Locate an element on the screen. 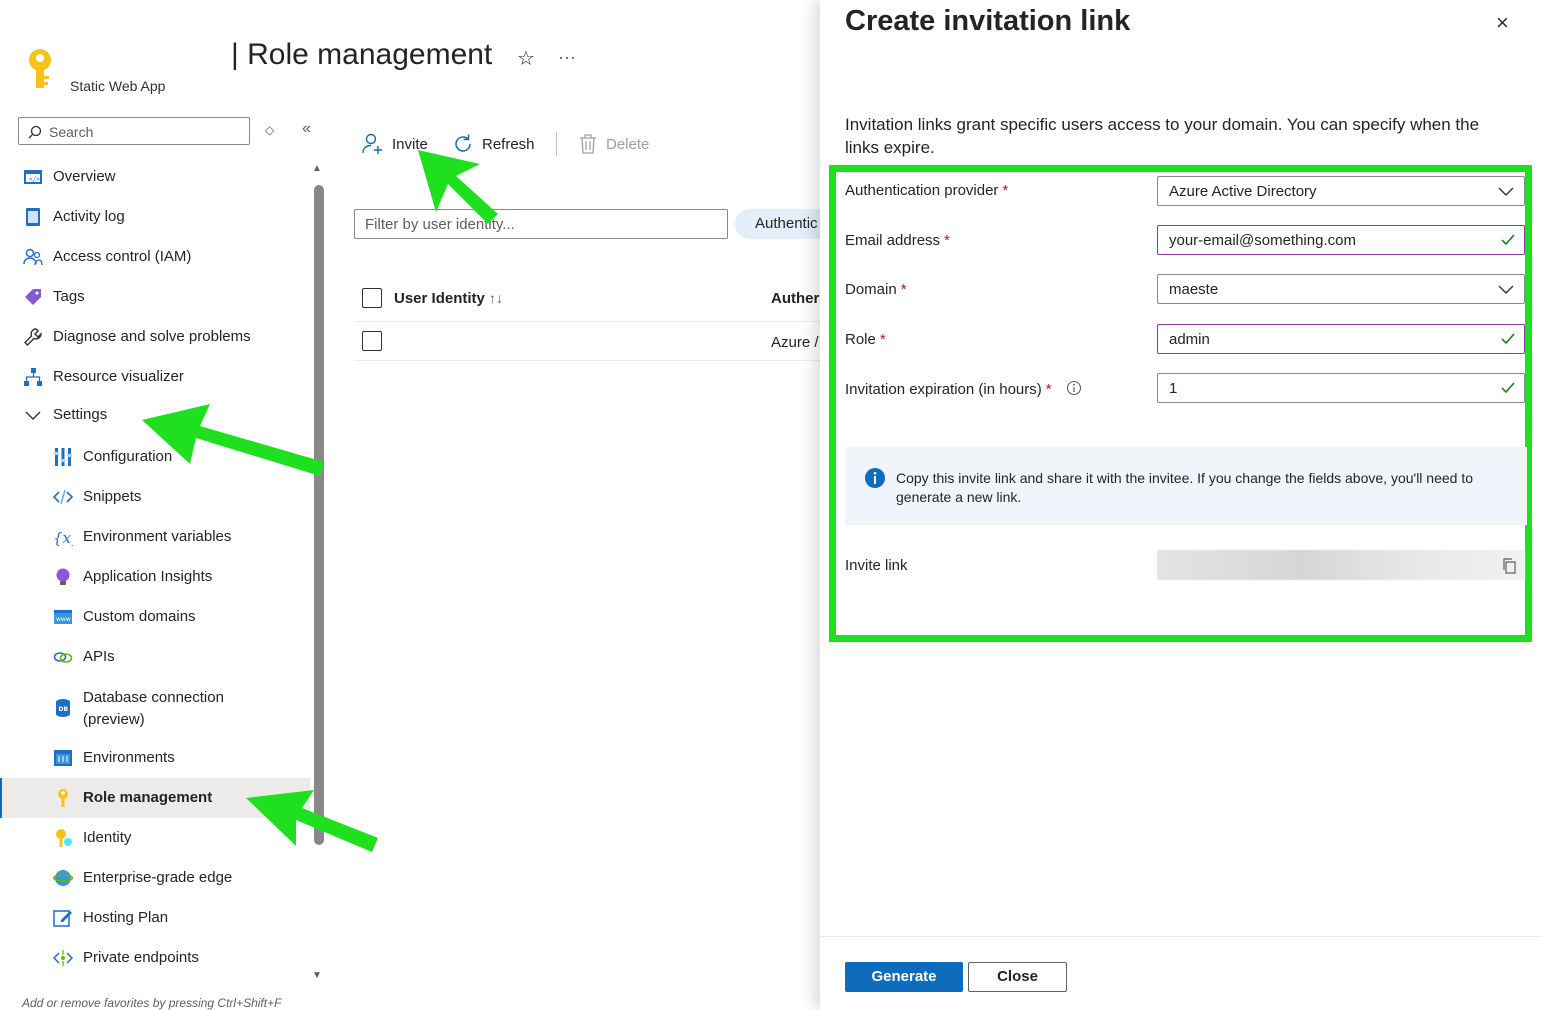 This screenshot has height=1010, width=1542. column-header-authentication: Auther is located at coordinates (795, 298).